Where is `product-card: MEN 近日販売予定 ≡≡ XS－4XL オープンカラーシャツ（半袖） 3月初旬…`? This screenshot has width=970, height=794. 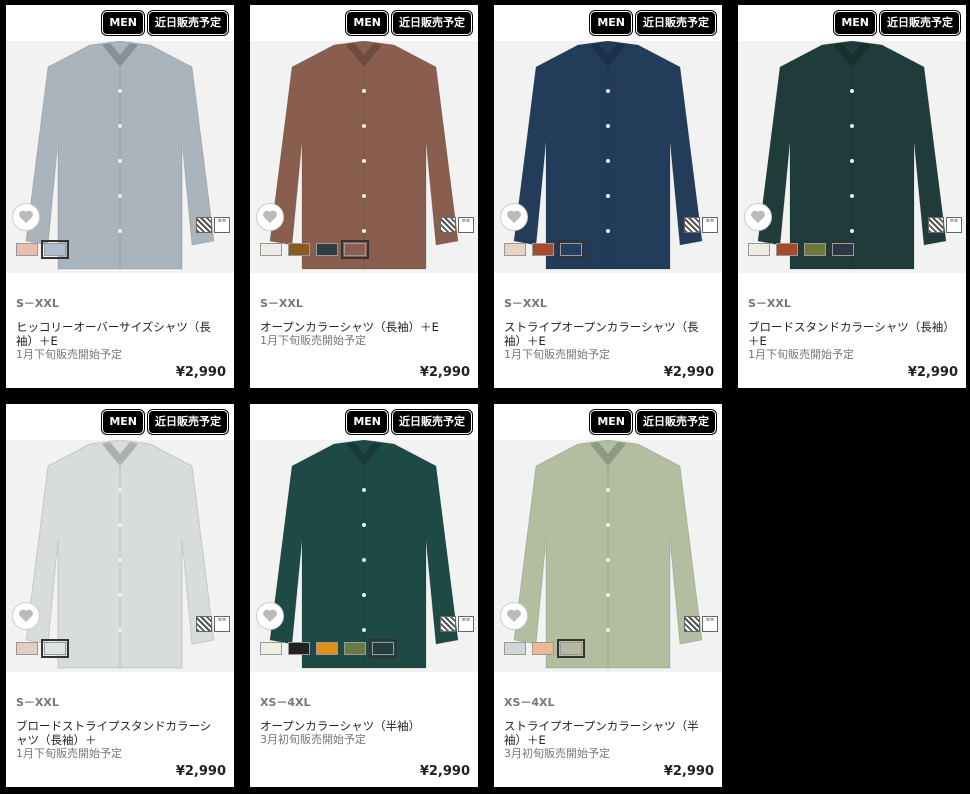 product-card: MEN 近日販売予定 ≡≡ XS－4XL オープンカラーシャツ（半袖） 3月初旬… is located at coordinates (364, 595).